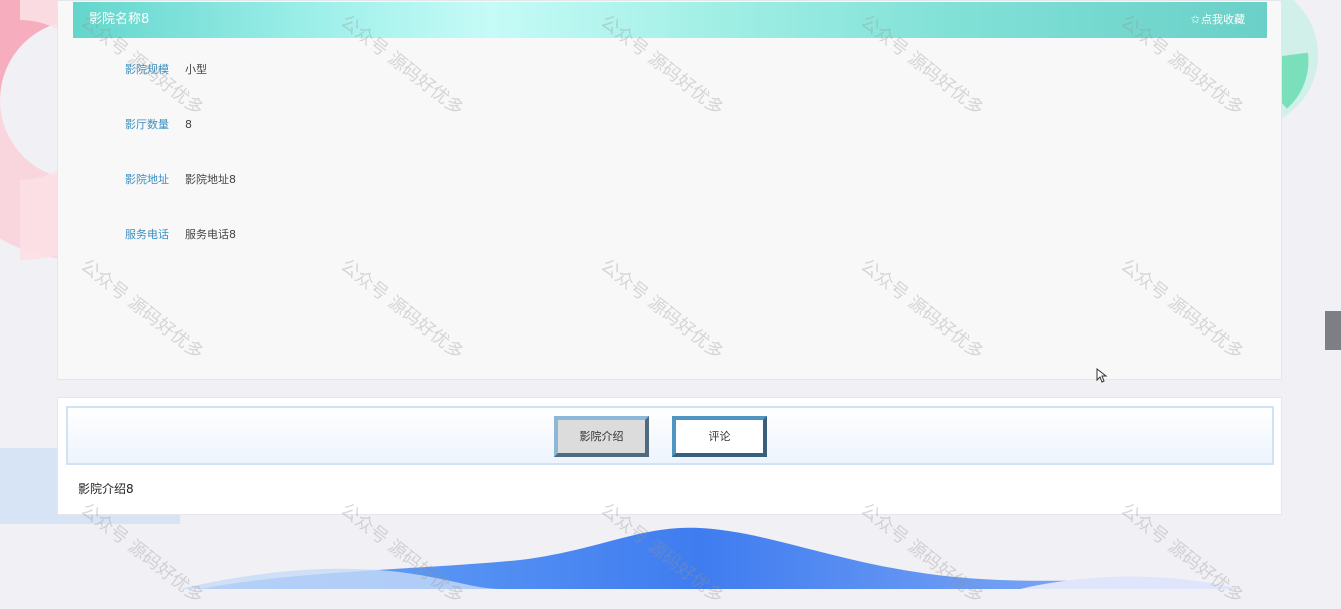 This screenshot has height=609, width=1341. I want to click on field-label: 服务电话, so click(147, 234).